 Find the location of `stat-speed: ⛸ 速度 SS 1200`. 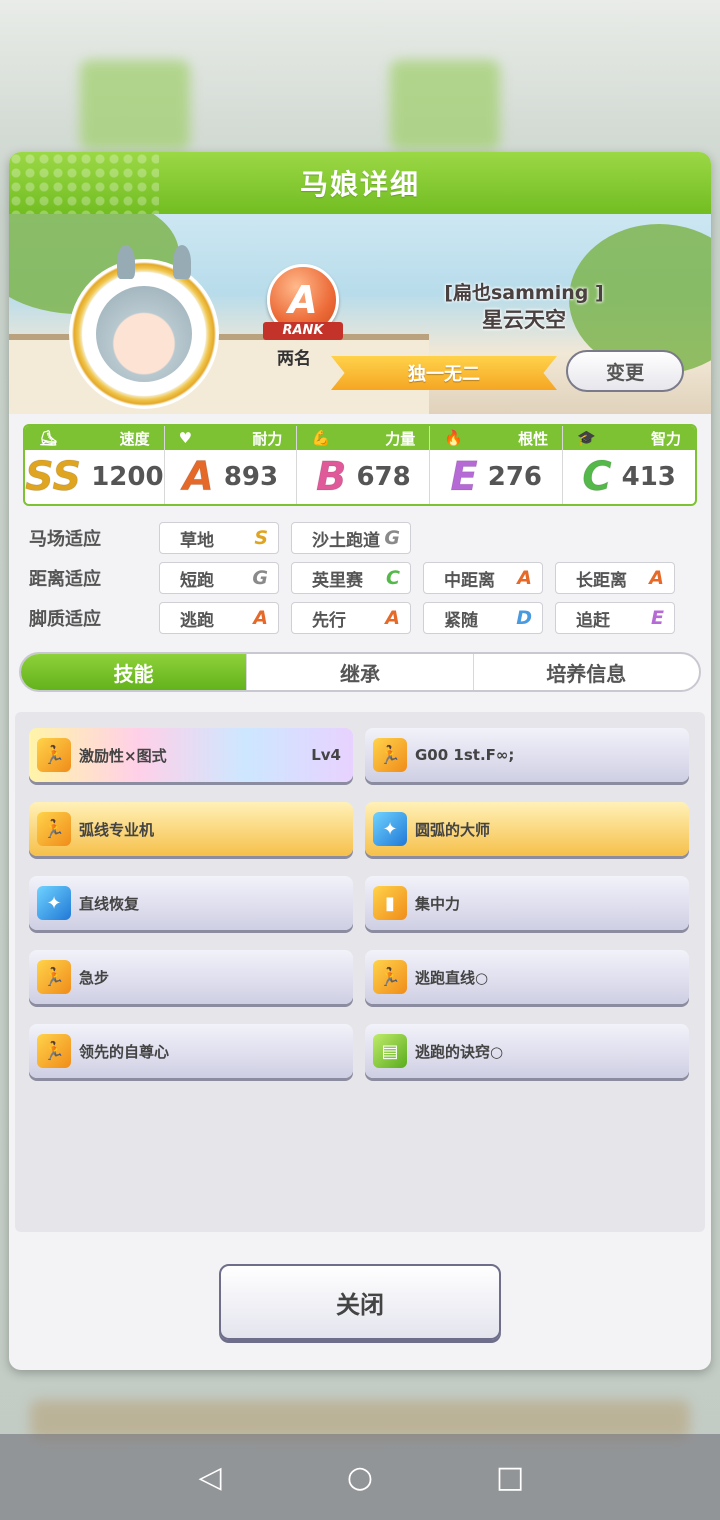

stat-speed: ⛸ 速度 SS 1200 is located at coordinates (95, 465).